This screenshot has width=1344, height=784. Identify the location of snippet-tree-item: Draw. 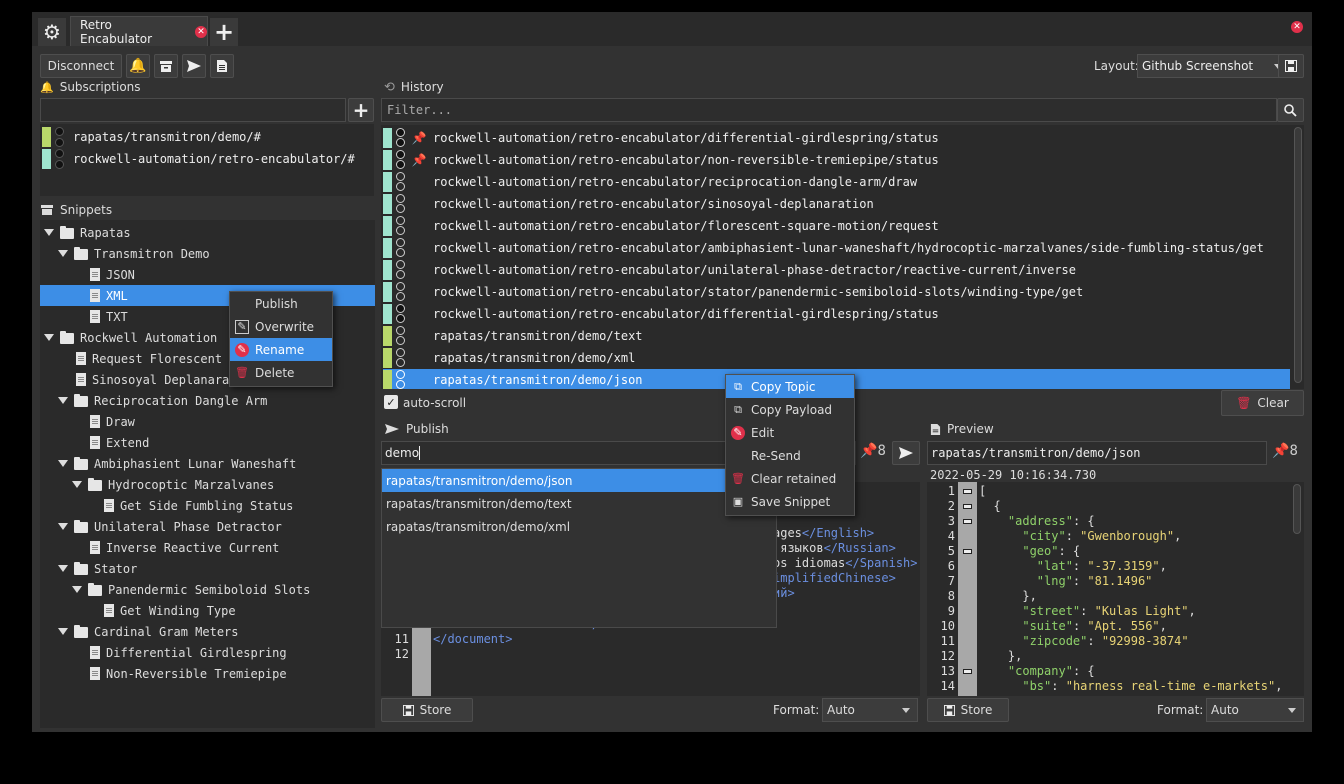
(103, 421).